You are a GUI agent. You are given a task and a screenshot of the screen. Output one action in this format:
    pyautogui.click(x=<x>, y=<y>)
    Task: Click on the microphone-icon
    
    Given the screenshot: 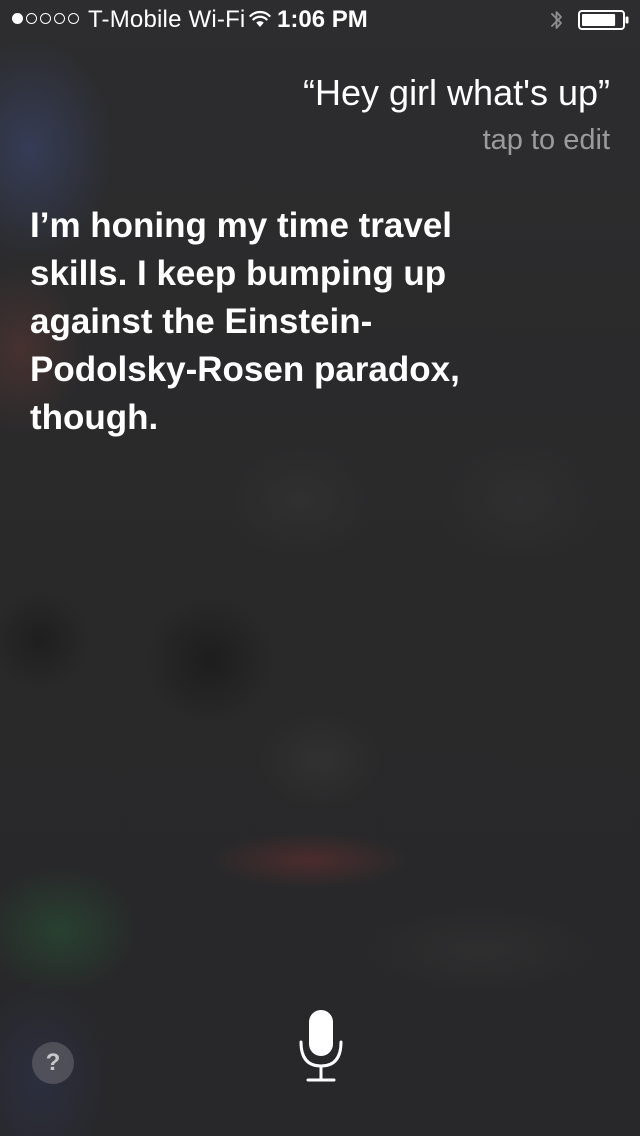 What is the action you would take?
    pyautogui.click(x=321, y=1047)
    